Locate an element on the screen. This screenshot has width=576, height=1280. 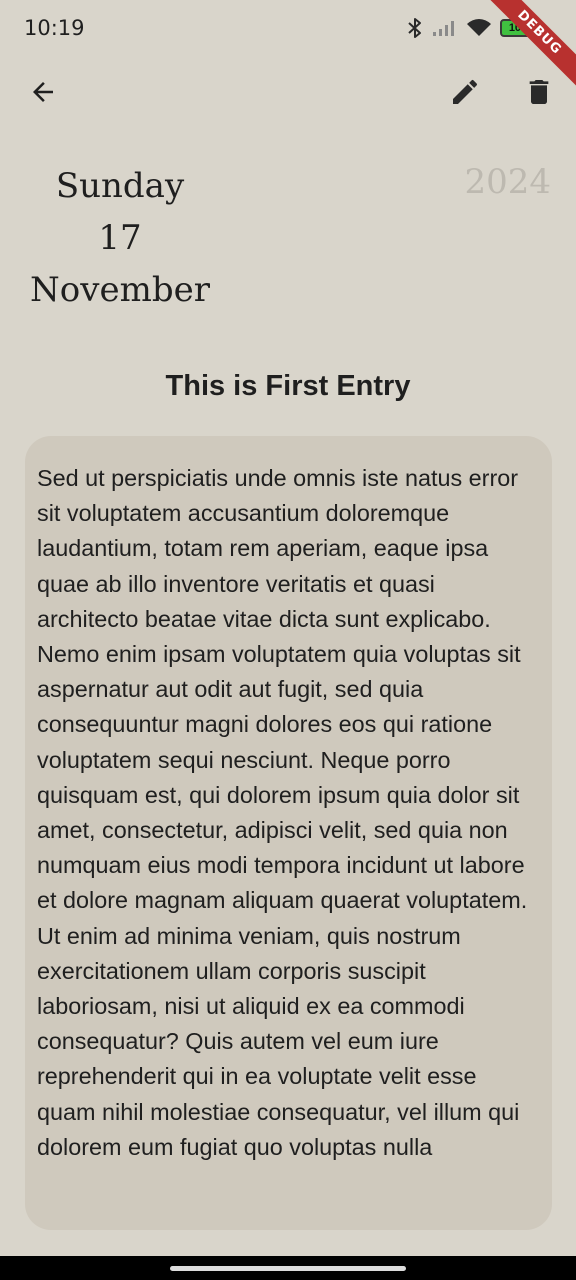
entry-day: 17 is located at coordinates (120, 238).